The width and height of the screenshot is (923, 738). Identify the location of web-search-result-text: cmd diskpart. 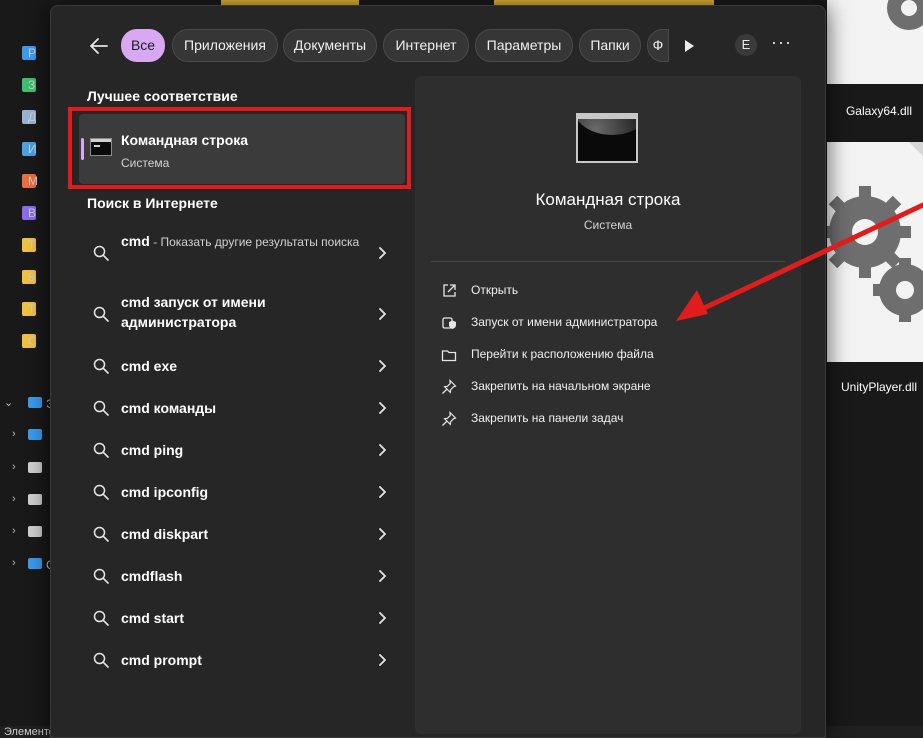
(241, 534).